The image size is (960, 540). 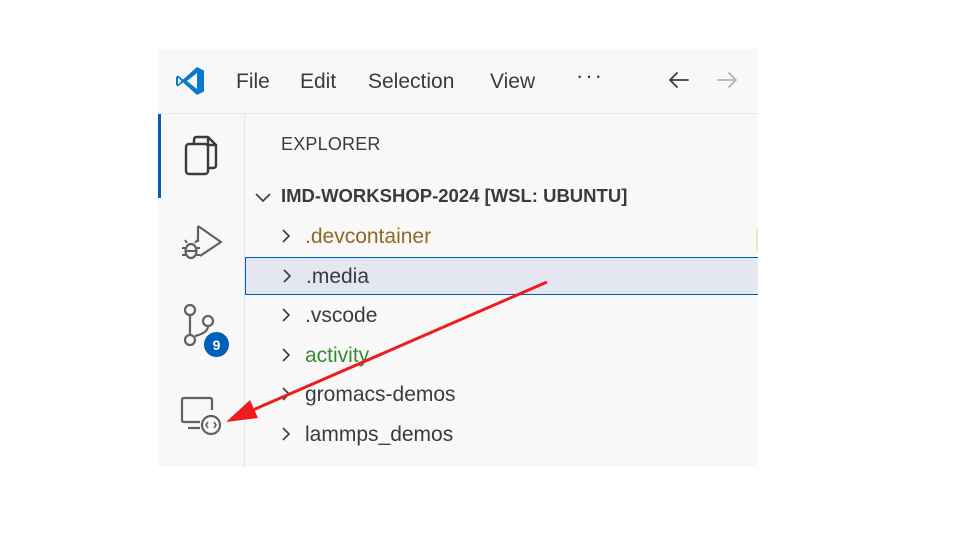 What do you see at coordinates (379, 434) in the screenshot?
I see `folder-label: lammps_demos` at bounding box center [379, 434].